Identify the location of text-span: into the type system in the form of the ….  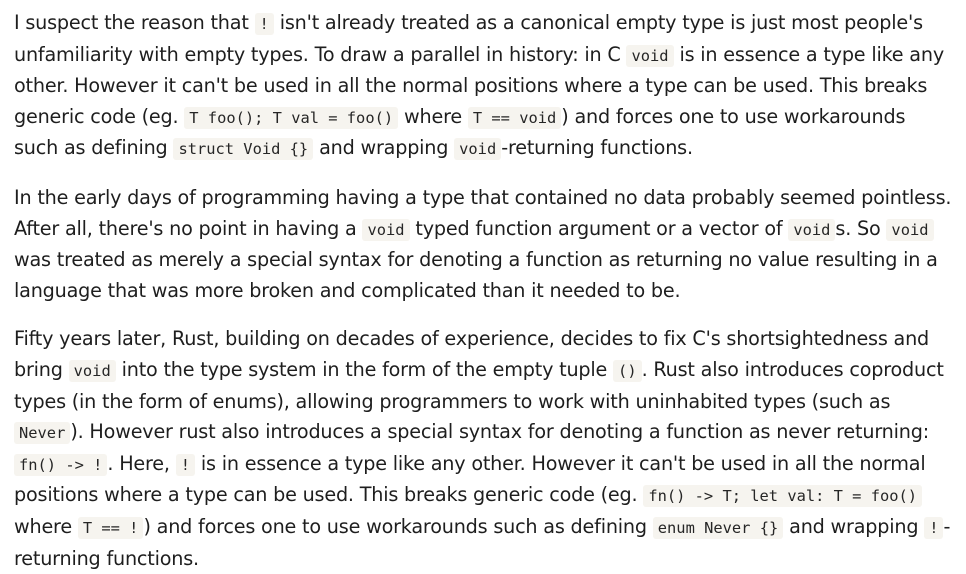
(364, 369).